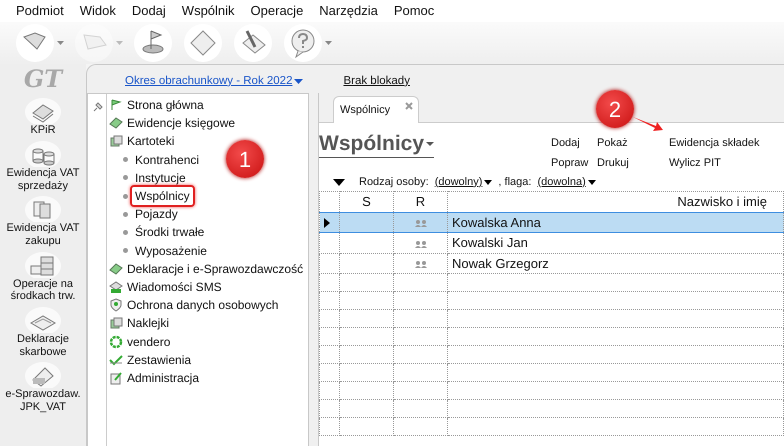  Describe the element at coordinates (633, 162) in the screenshot. I see `action-link: Drukuj` at that location.